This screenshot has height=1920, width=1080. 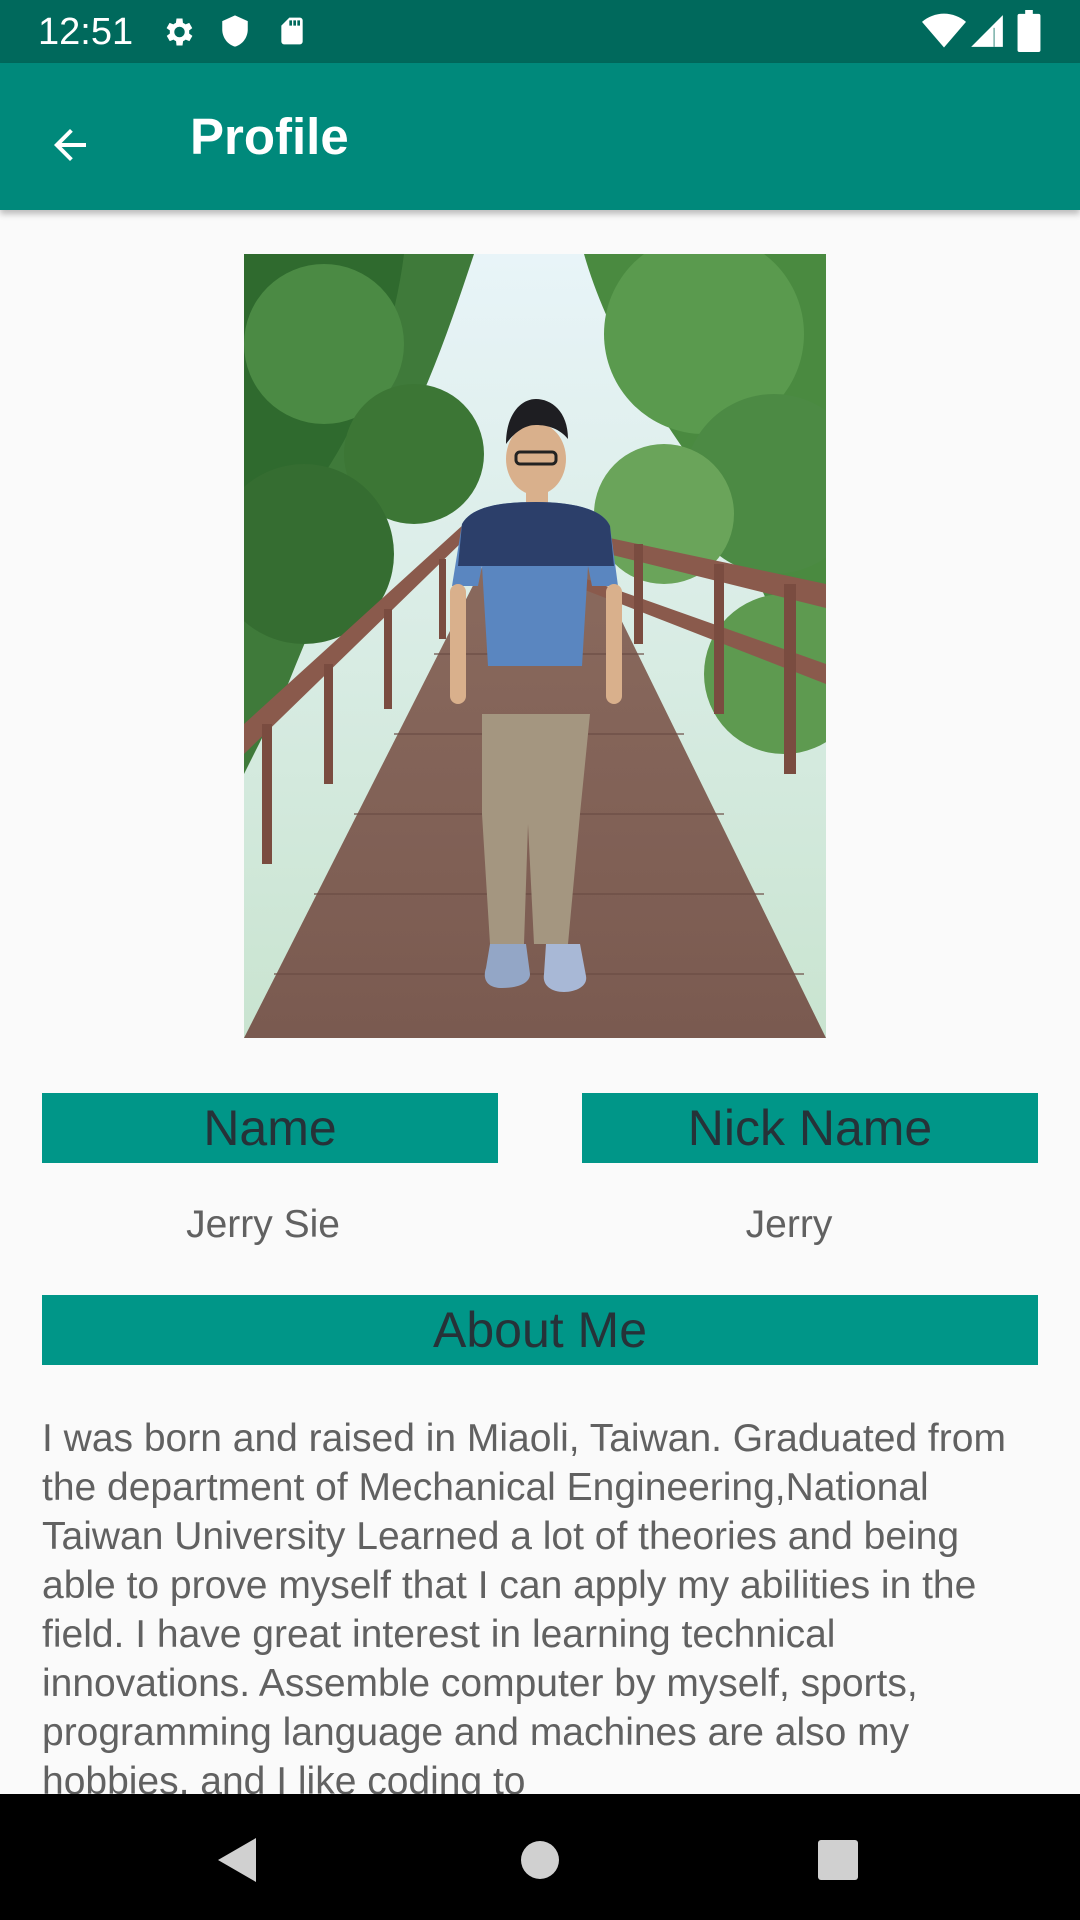 I want to click on nav-recents-button, so click(x=838, y=1860).